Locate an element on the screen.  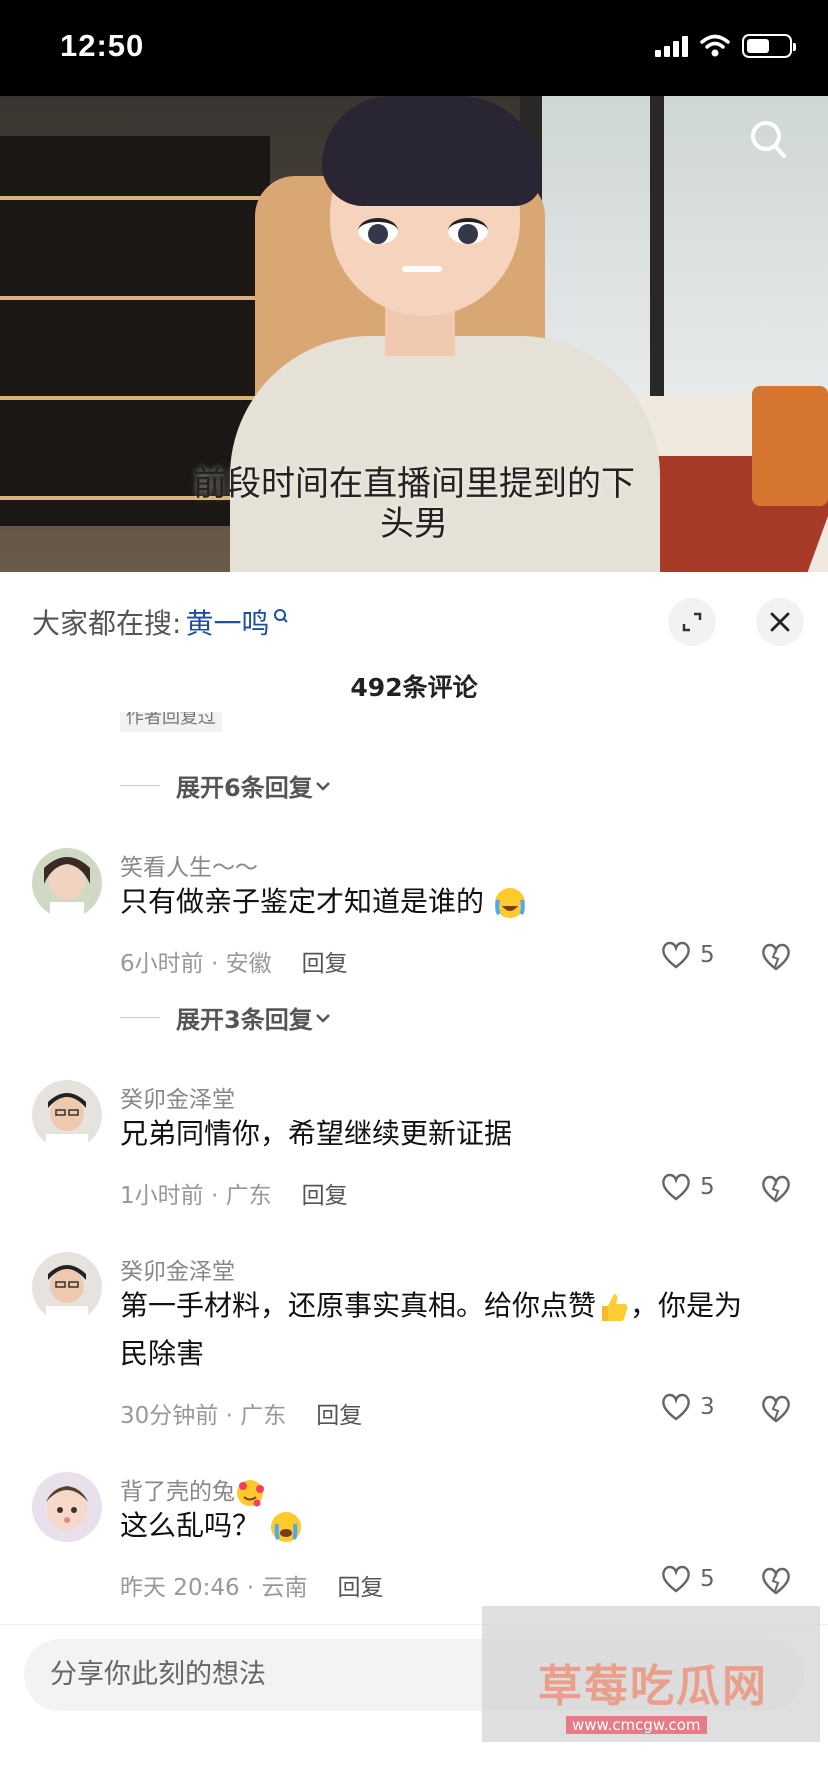
status-bar: 12:50 is located at coordinates (414, 48).